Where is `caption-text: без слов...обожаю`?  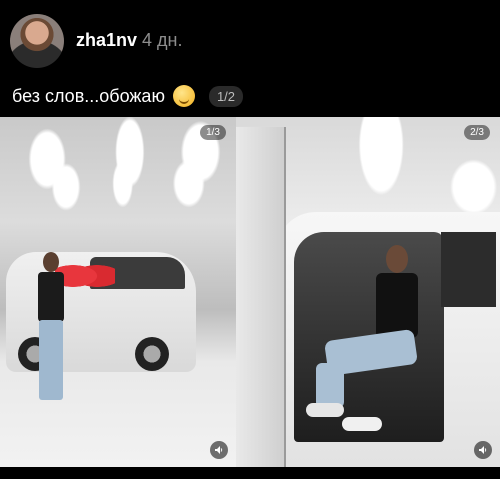
caption-text: без слов...обожаю is located at coordinates (88, 95).